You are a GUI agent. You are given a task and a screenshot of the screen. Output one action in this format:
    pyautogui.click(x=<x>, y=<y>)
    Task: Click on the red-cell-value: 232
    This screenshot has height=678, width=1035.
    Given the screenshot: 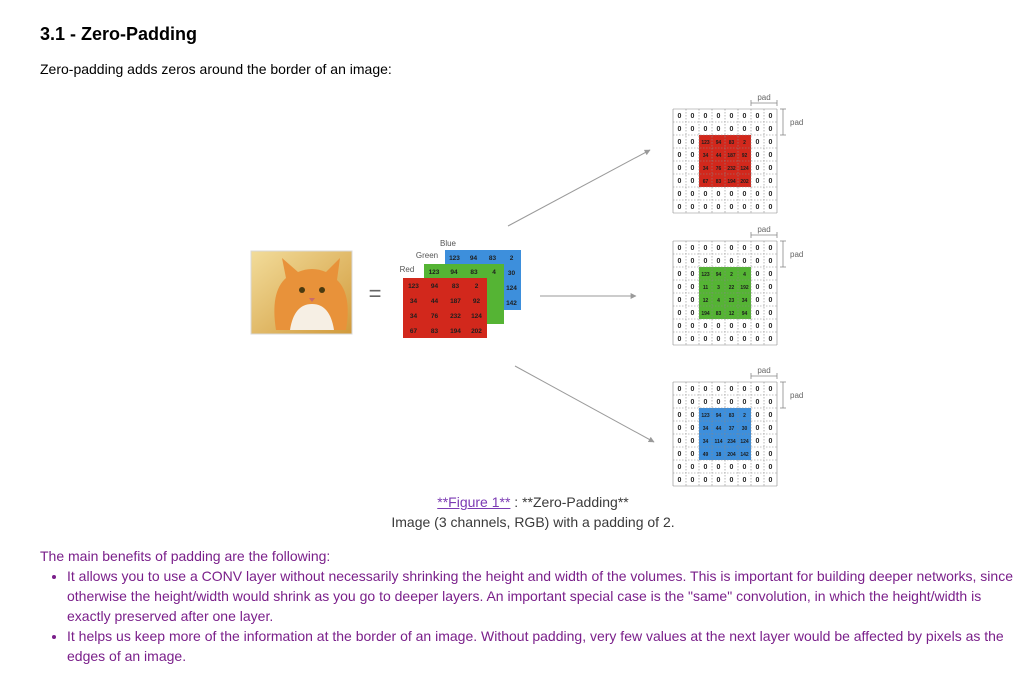 What is the action you would take?
    pyautogui.click(x=455, y=316)
    